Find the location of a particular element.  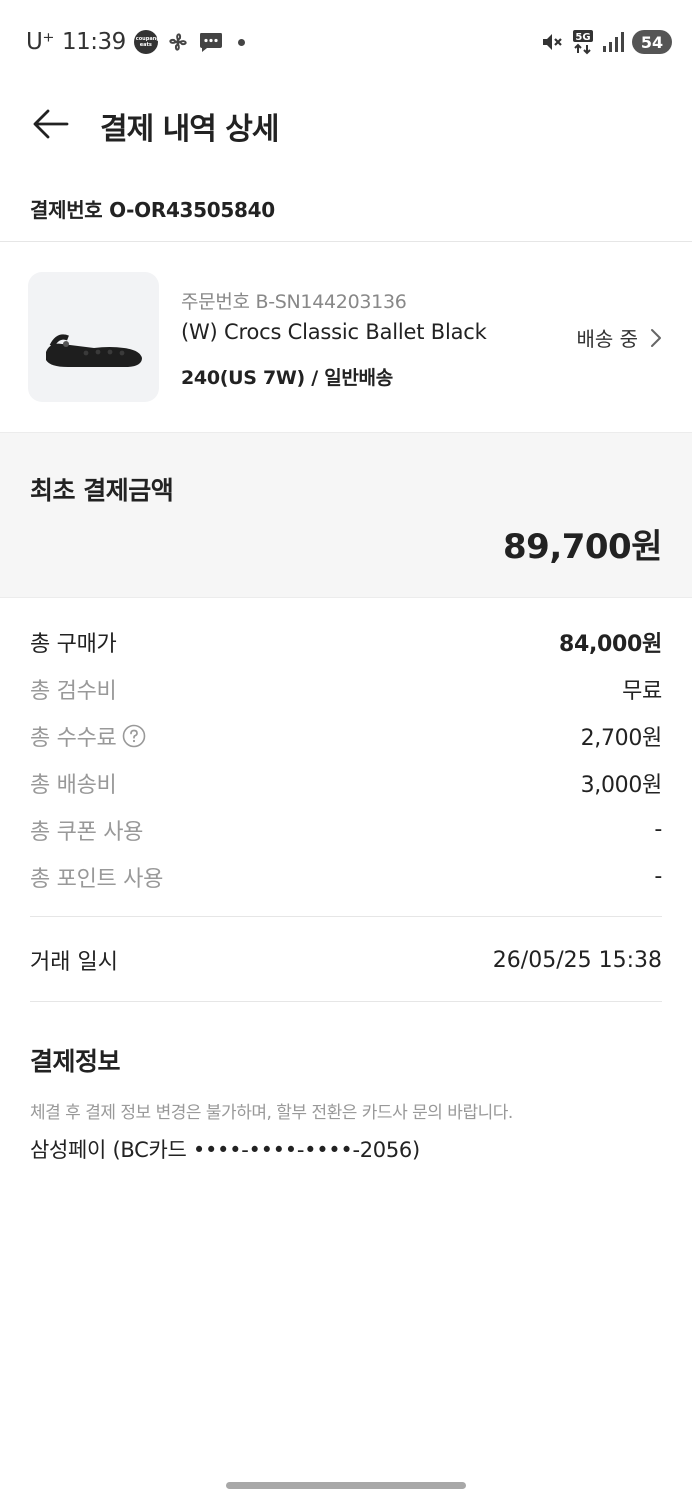

order-number: 주문번호 B-SN144203136 is located at coordinates (294, 302).